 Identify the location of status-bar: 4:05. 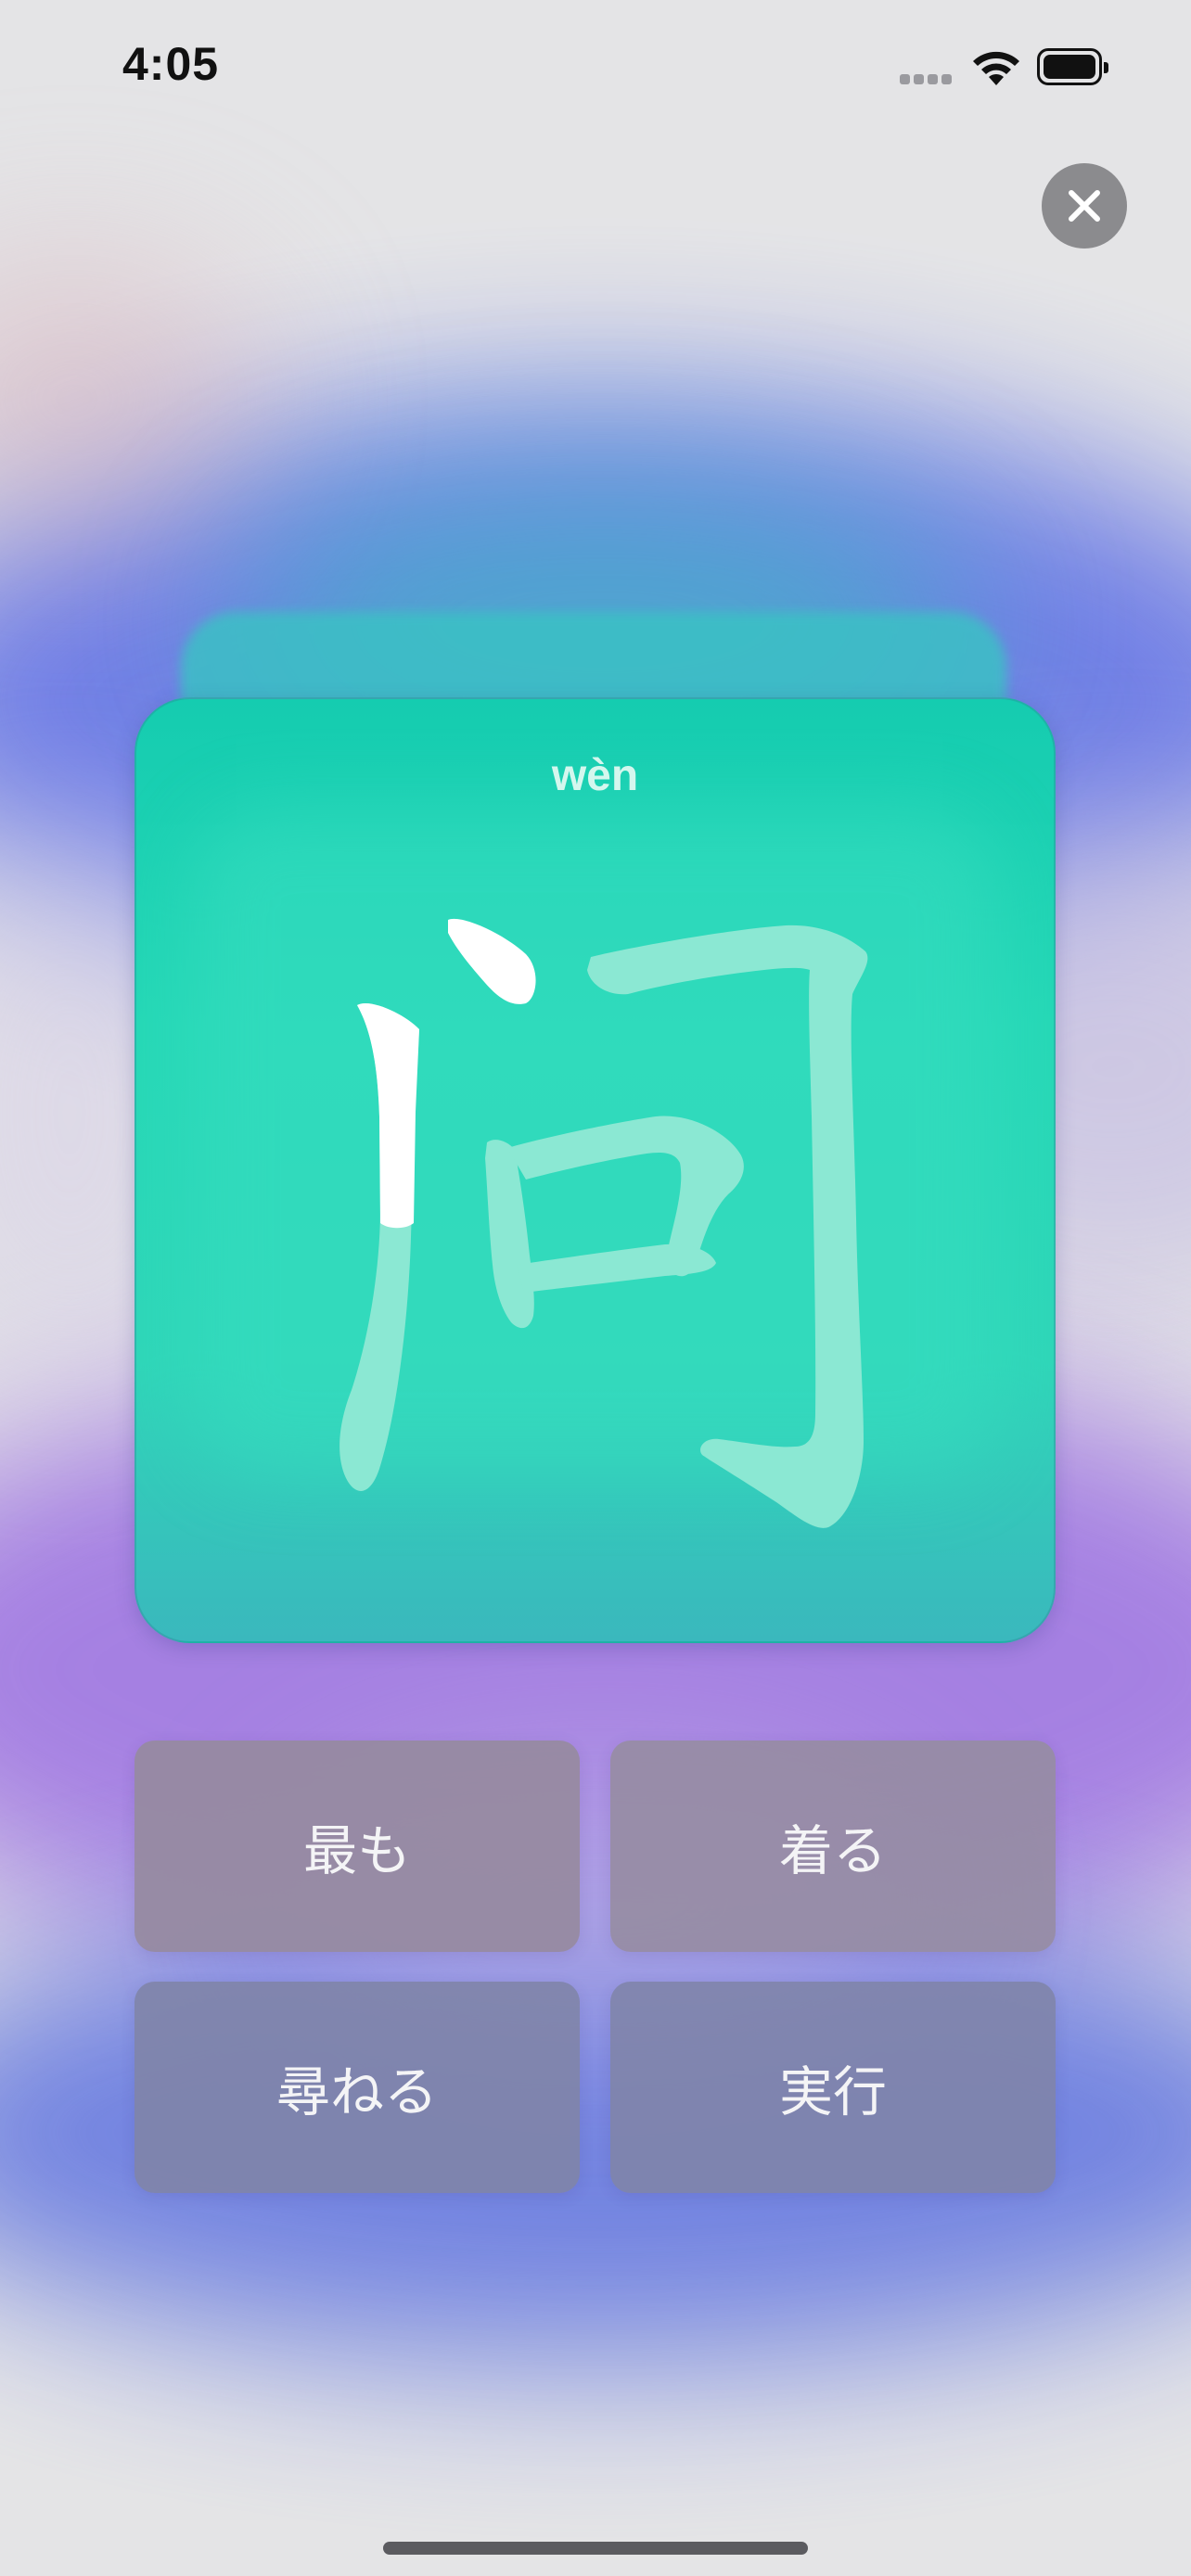
(595, 65).